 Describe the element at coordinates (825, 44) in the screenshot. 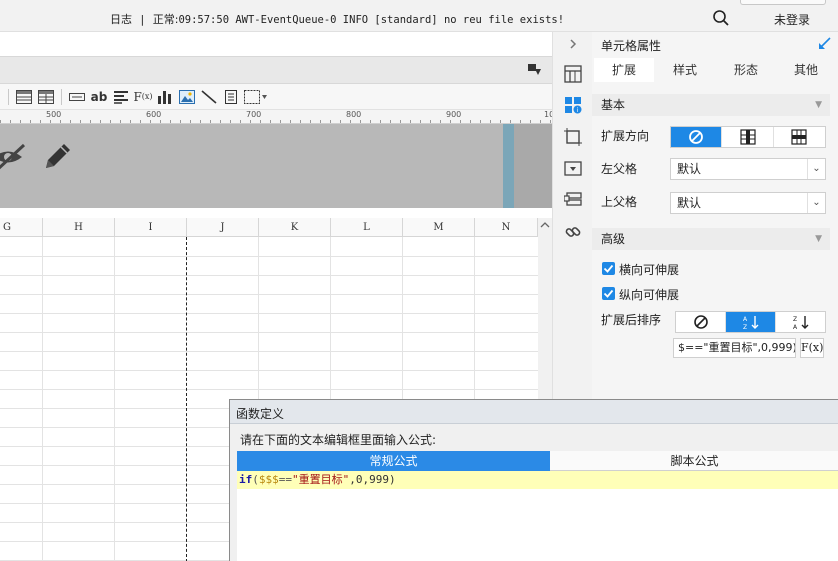

I see `expand-arrow-icon` at that location.